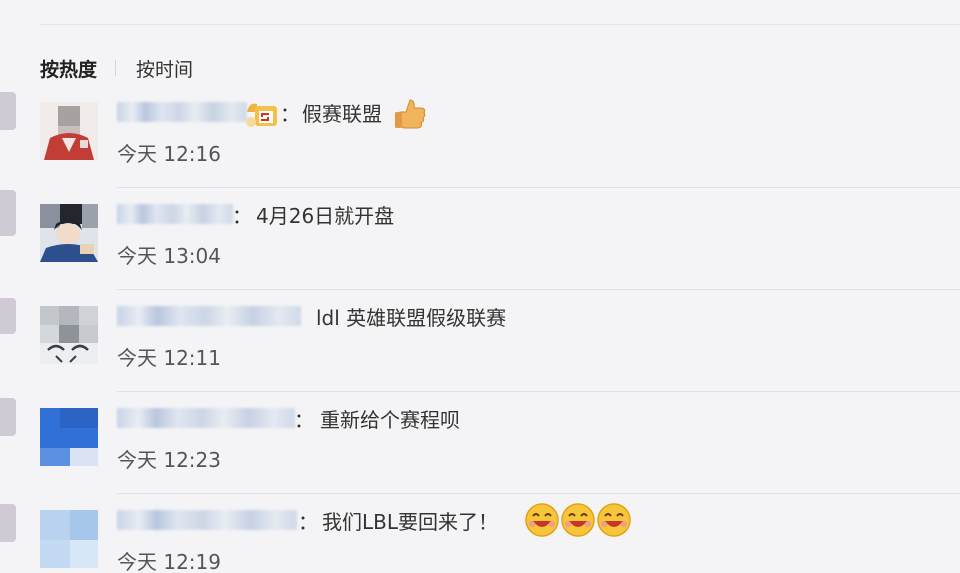 This screenshot has height=573, width=960. Describe the element at coordinates (8, 286) in the screenshot. I see `left-edge` at that location.